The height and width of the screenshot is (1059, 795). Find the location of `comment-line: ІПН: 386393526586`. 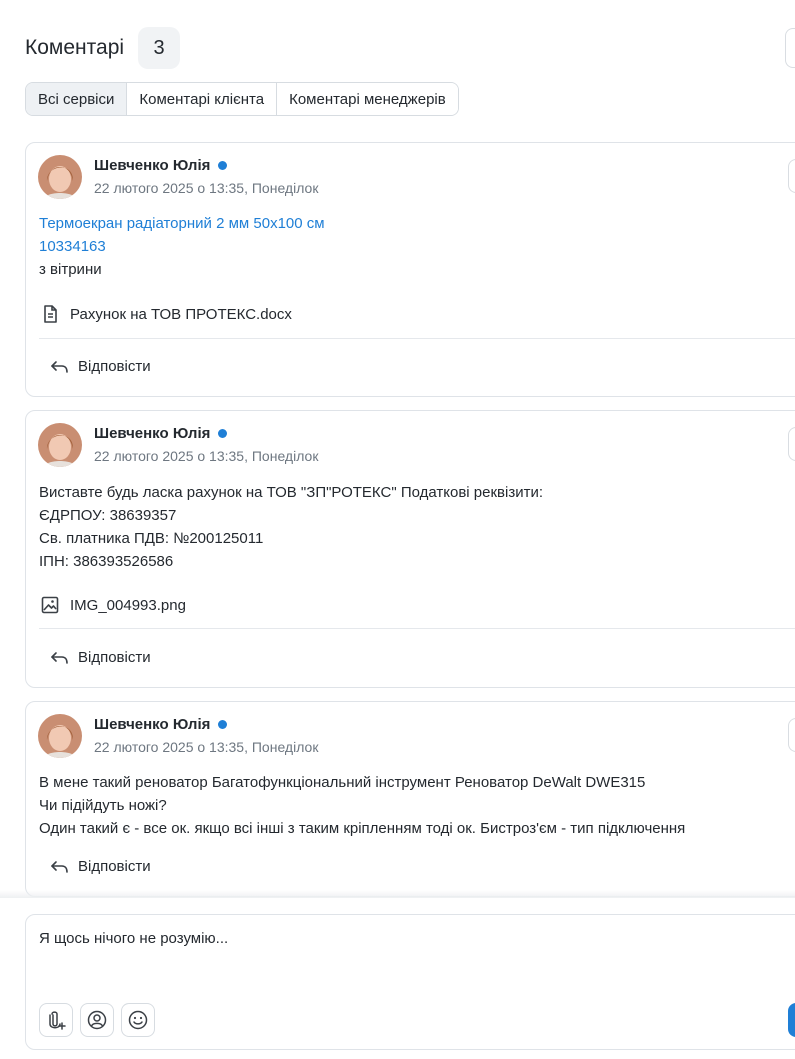

comment-line: ІПН: 386393526586 is located at coordinates (106, 561).